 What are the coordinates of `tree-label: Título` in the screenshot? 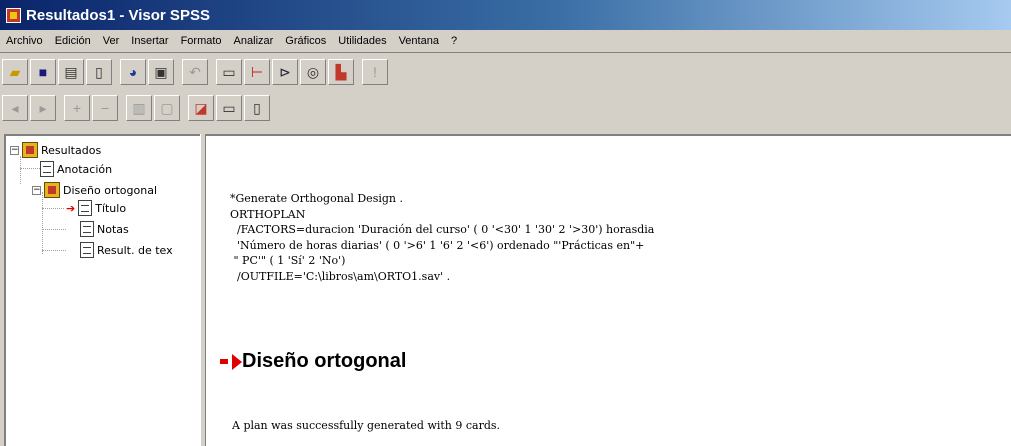 It's located at (111, 208).